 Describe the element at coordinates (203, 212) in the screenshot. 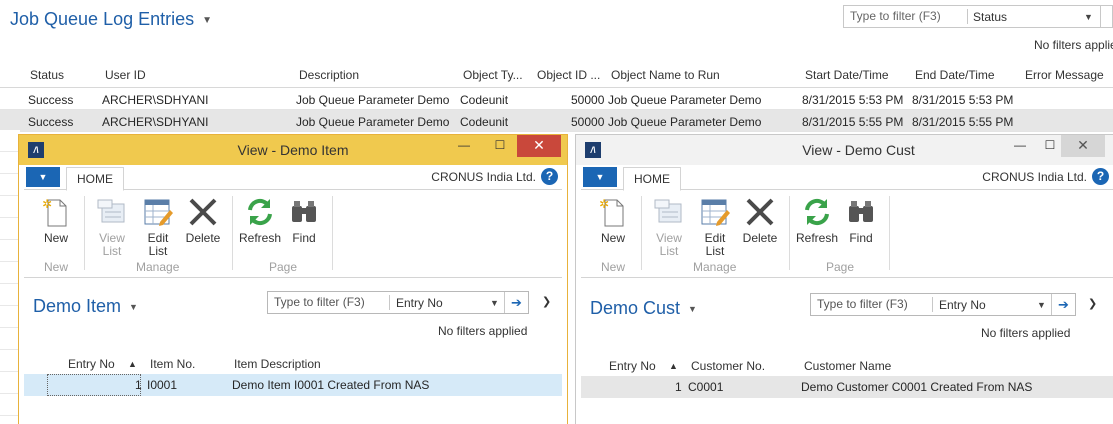

I see `delete-icon` at that location.